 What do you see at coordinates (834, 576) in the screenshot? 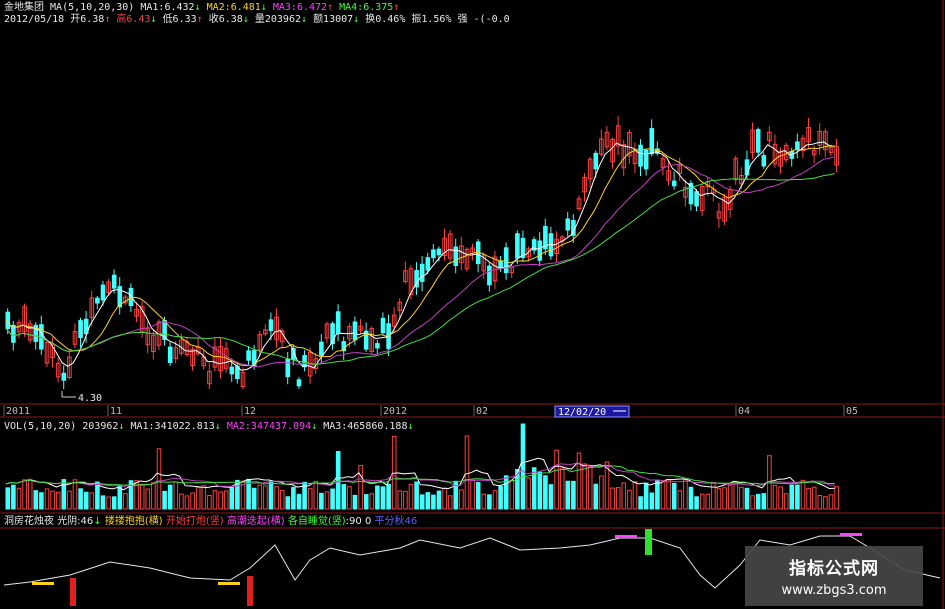
I see `watermark: 指标公式网 www.zbgs3.com` at bounding box center [834, 576].